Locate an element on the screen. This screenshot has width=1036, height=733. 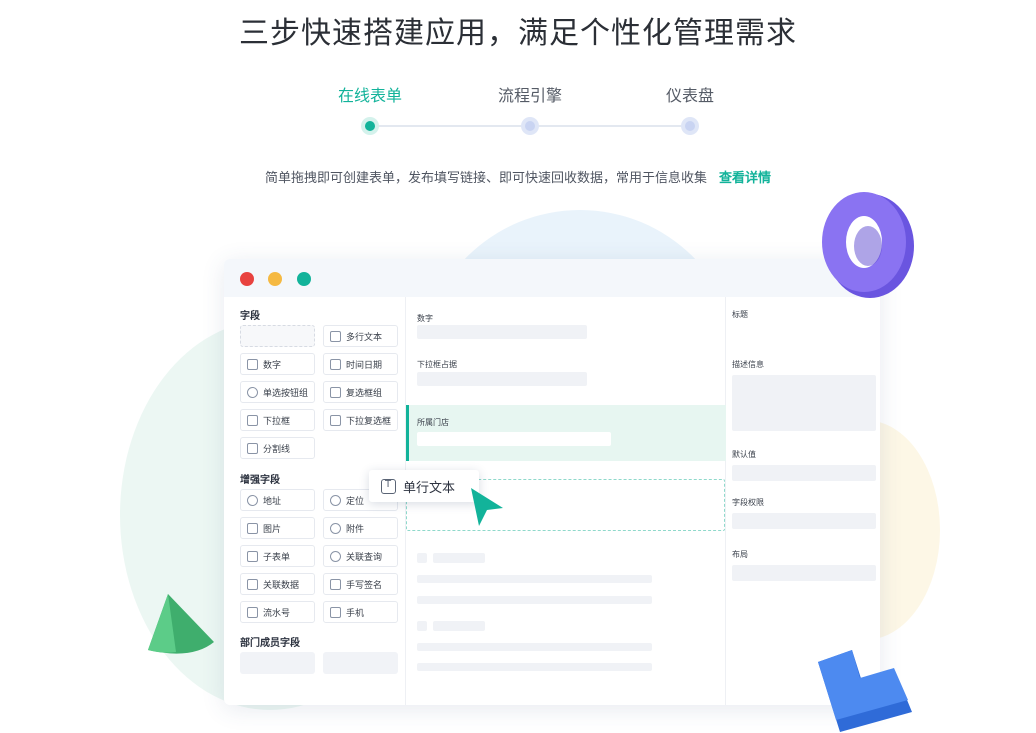
step-dot-online-form is located at coordinates (370, 126).